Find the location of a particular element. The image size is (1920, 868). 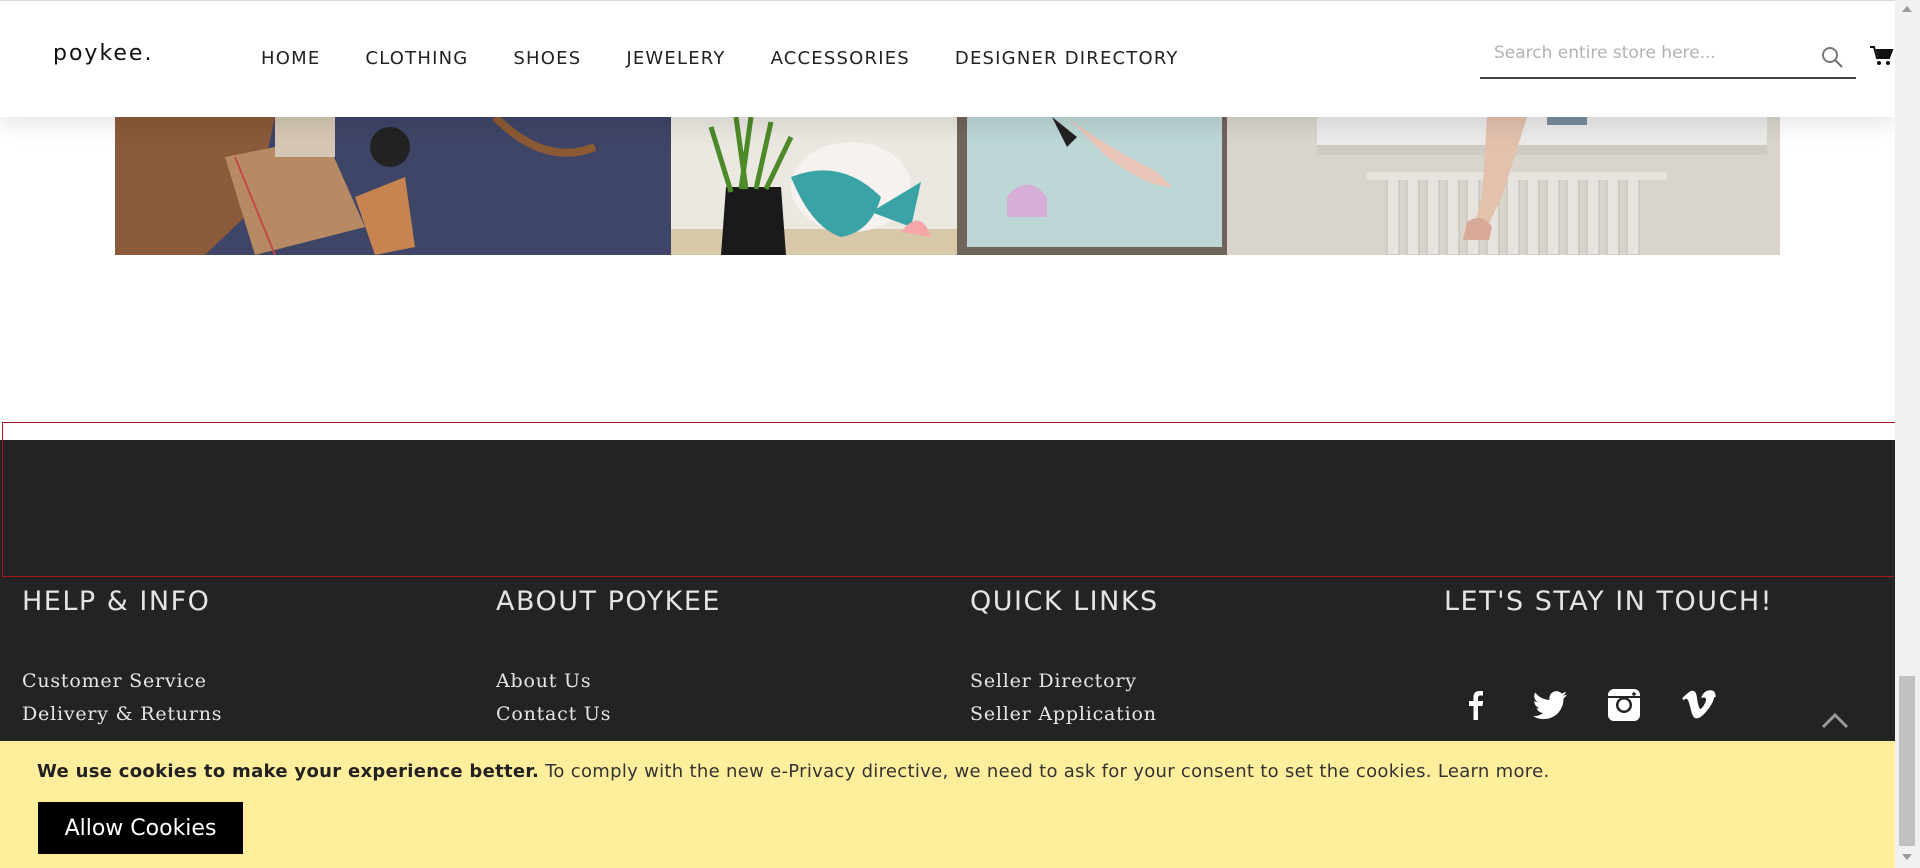

footer-link-seller-directory: Seller Directory is located at coordinates (1064, 681).